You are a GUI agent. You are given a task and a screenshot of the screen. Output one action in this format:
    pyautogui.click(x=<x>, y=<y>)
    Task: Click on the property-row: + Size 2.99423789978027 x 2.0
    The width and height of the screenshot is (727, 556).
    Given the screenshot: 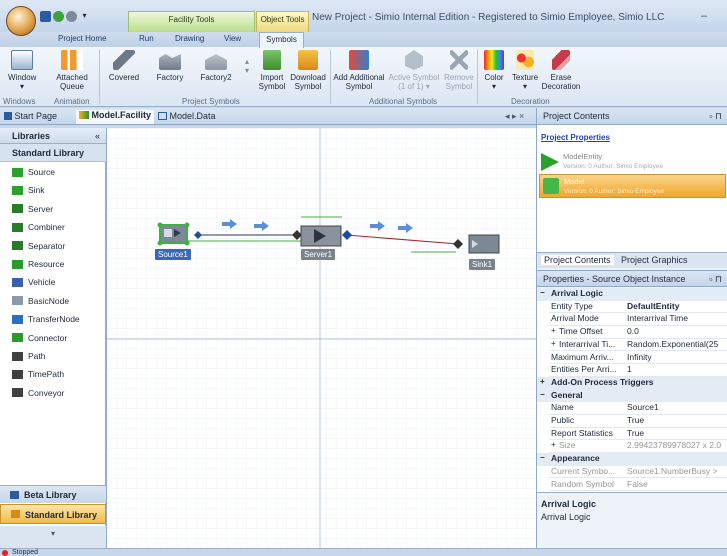 What is the action you would take?
    pyautogui.click(x=632, y=447)
    